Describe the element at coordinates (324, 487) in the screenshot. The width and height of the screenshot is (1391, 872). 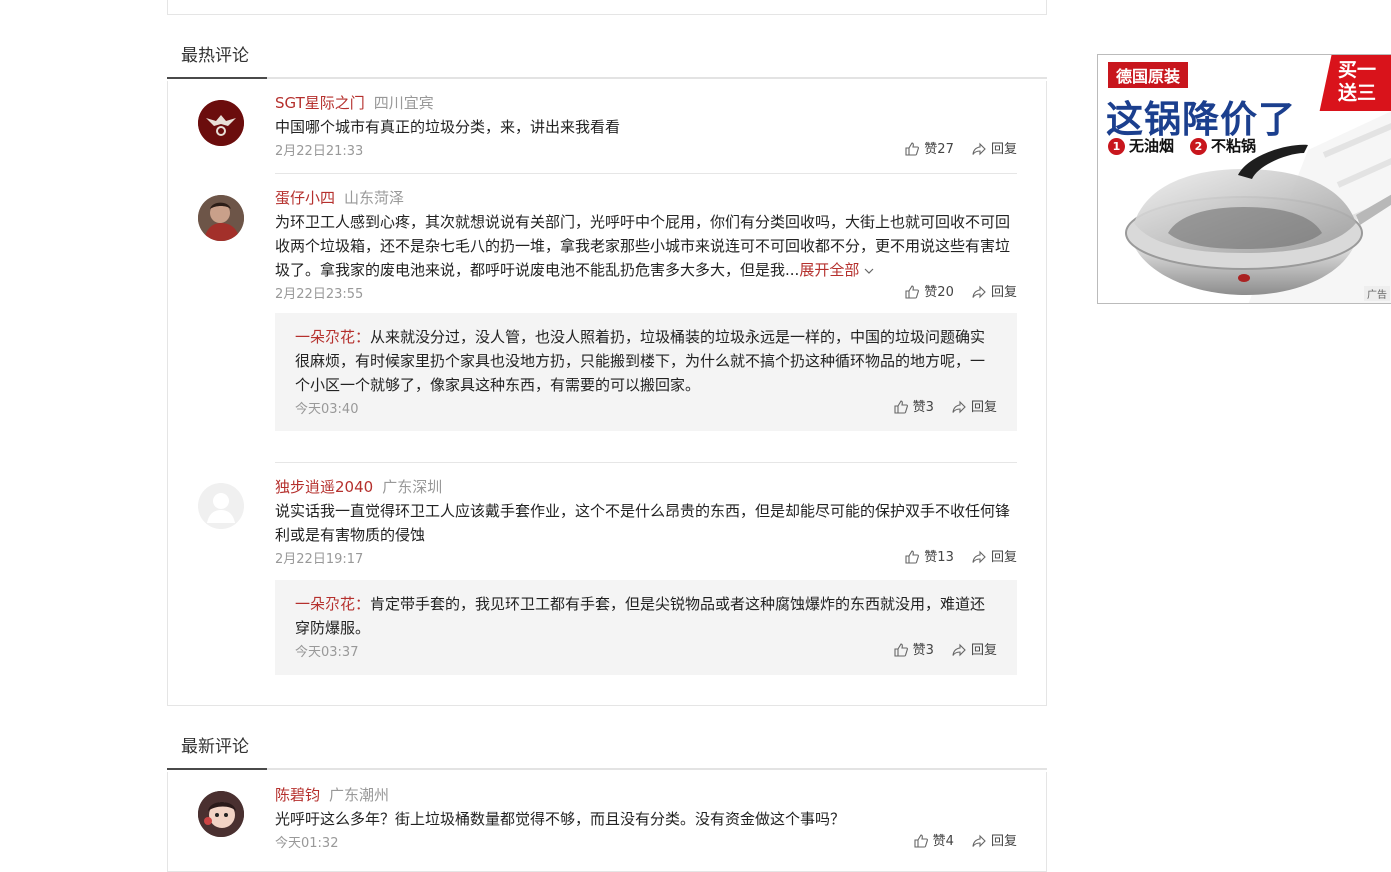
I see `username: 独步逍遥2040` at that location.